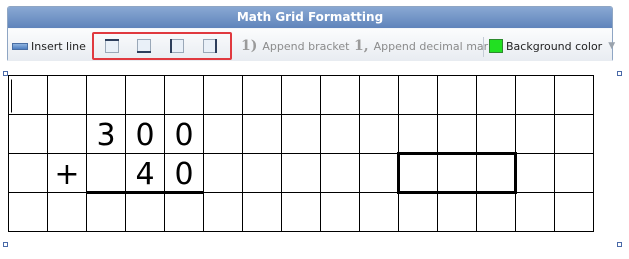 This screenshot has width=629, height=259. I want to click on background-color-button: Background color ▼, so click(552, 46).